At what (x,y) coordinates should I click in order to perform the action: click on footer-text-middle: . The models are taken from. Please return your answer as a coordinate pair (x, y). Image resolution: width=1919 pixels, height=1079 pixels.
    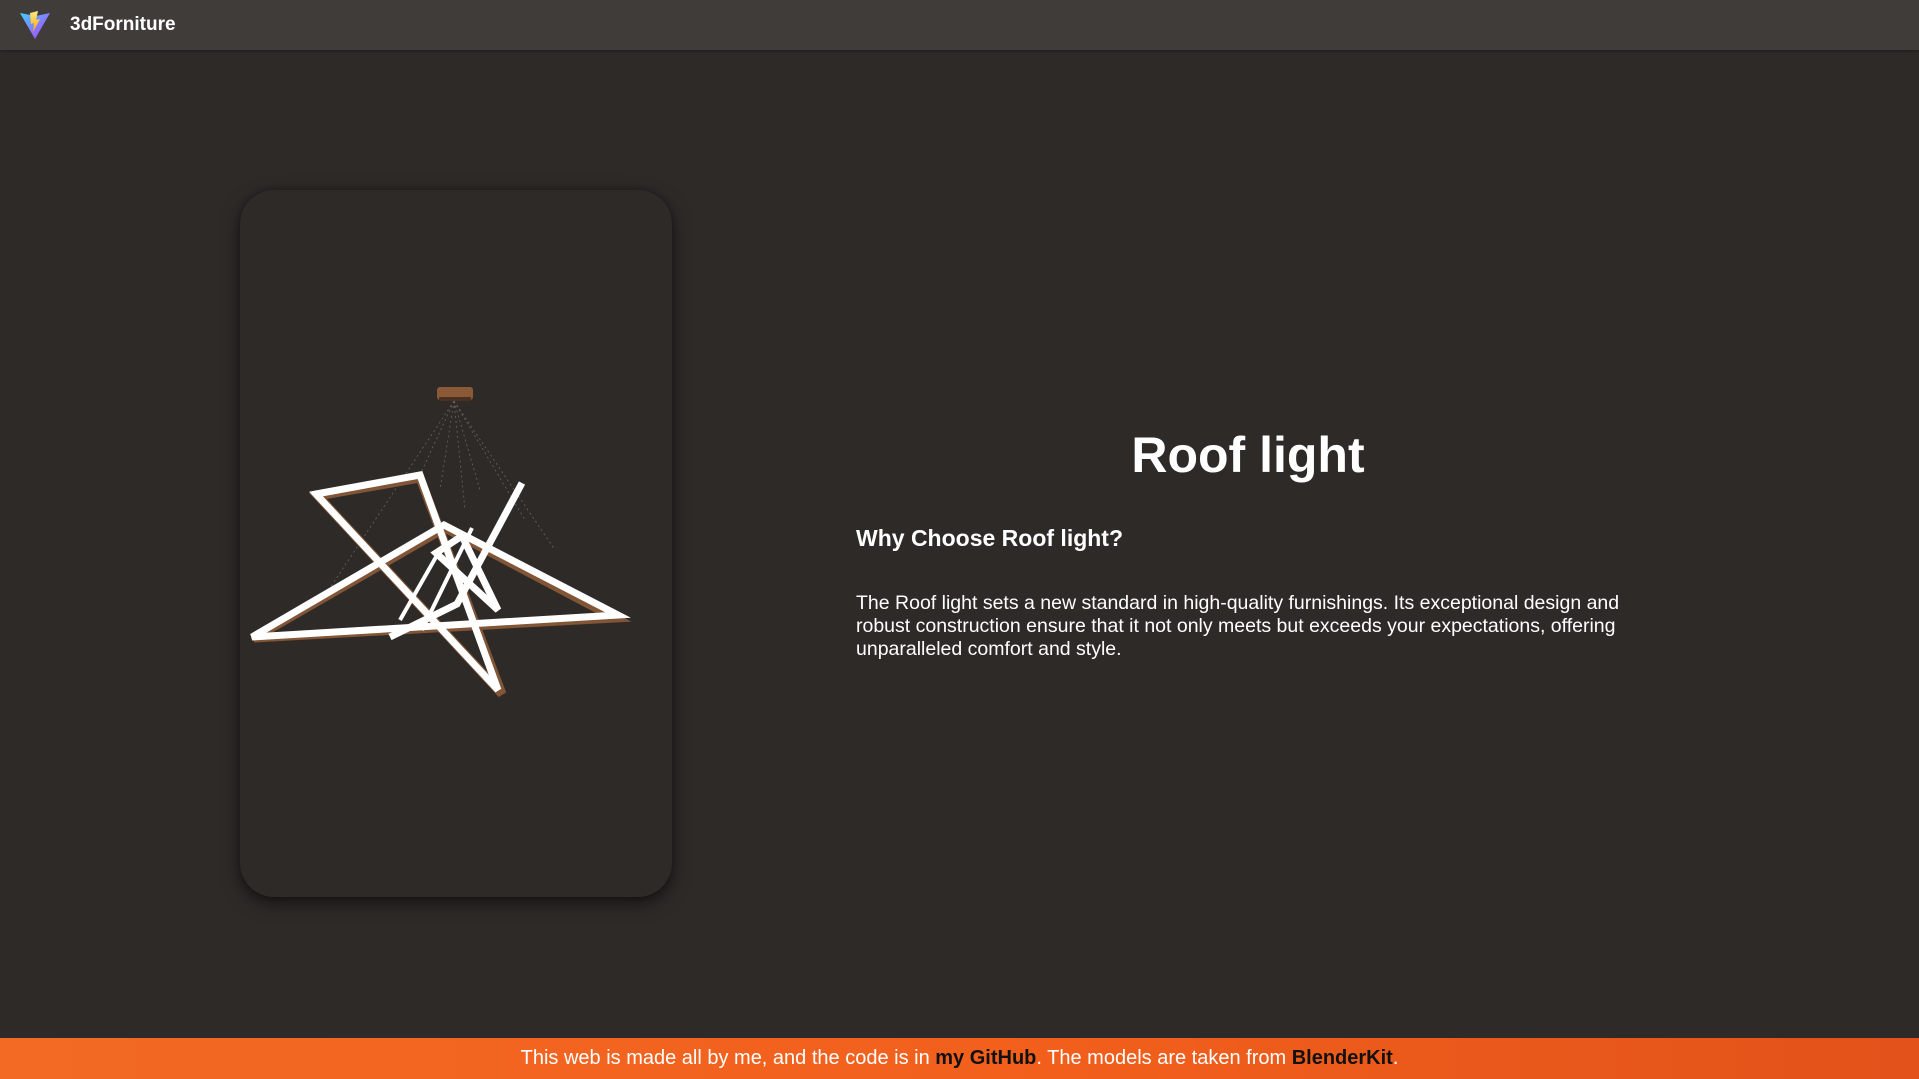
    Looking at the image, I should click on (1164, 1058).